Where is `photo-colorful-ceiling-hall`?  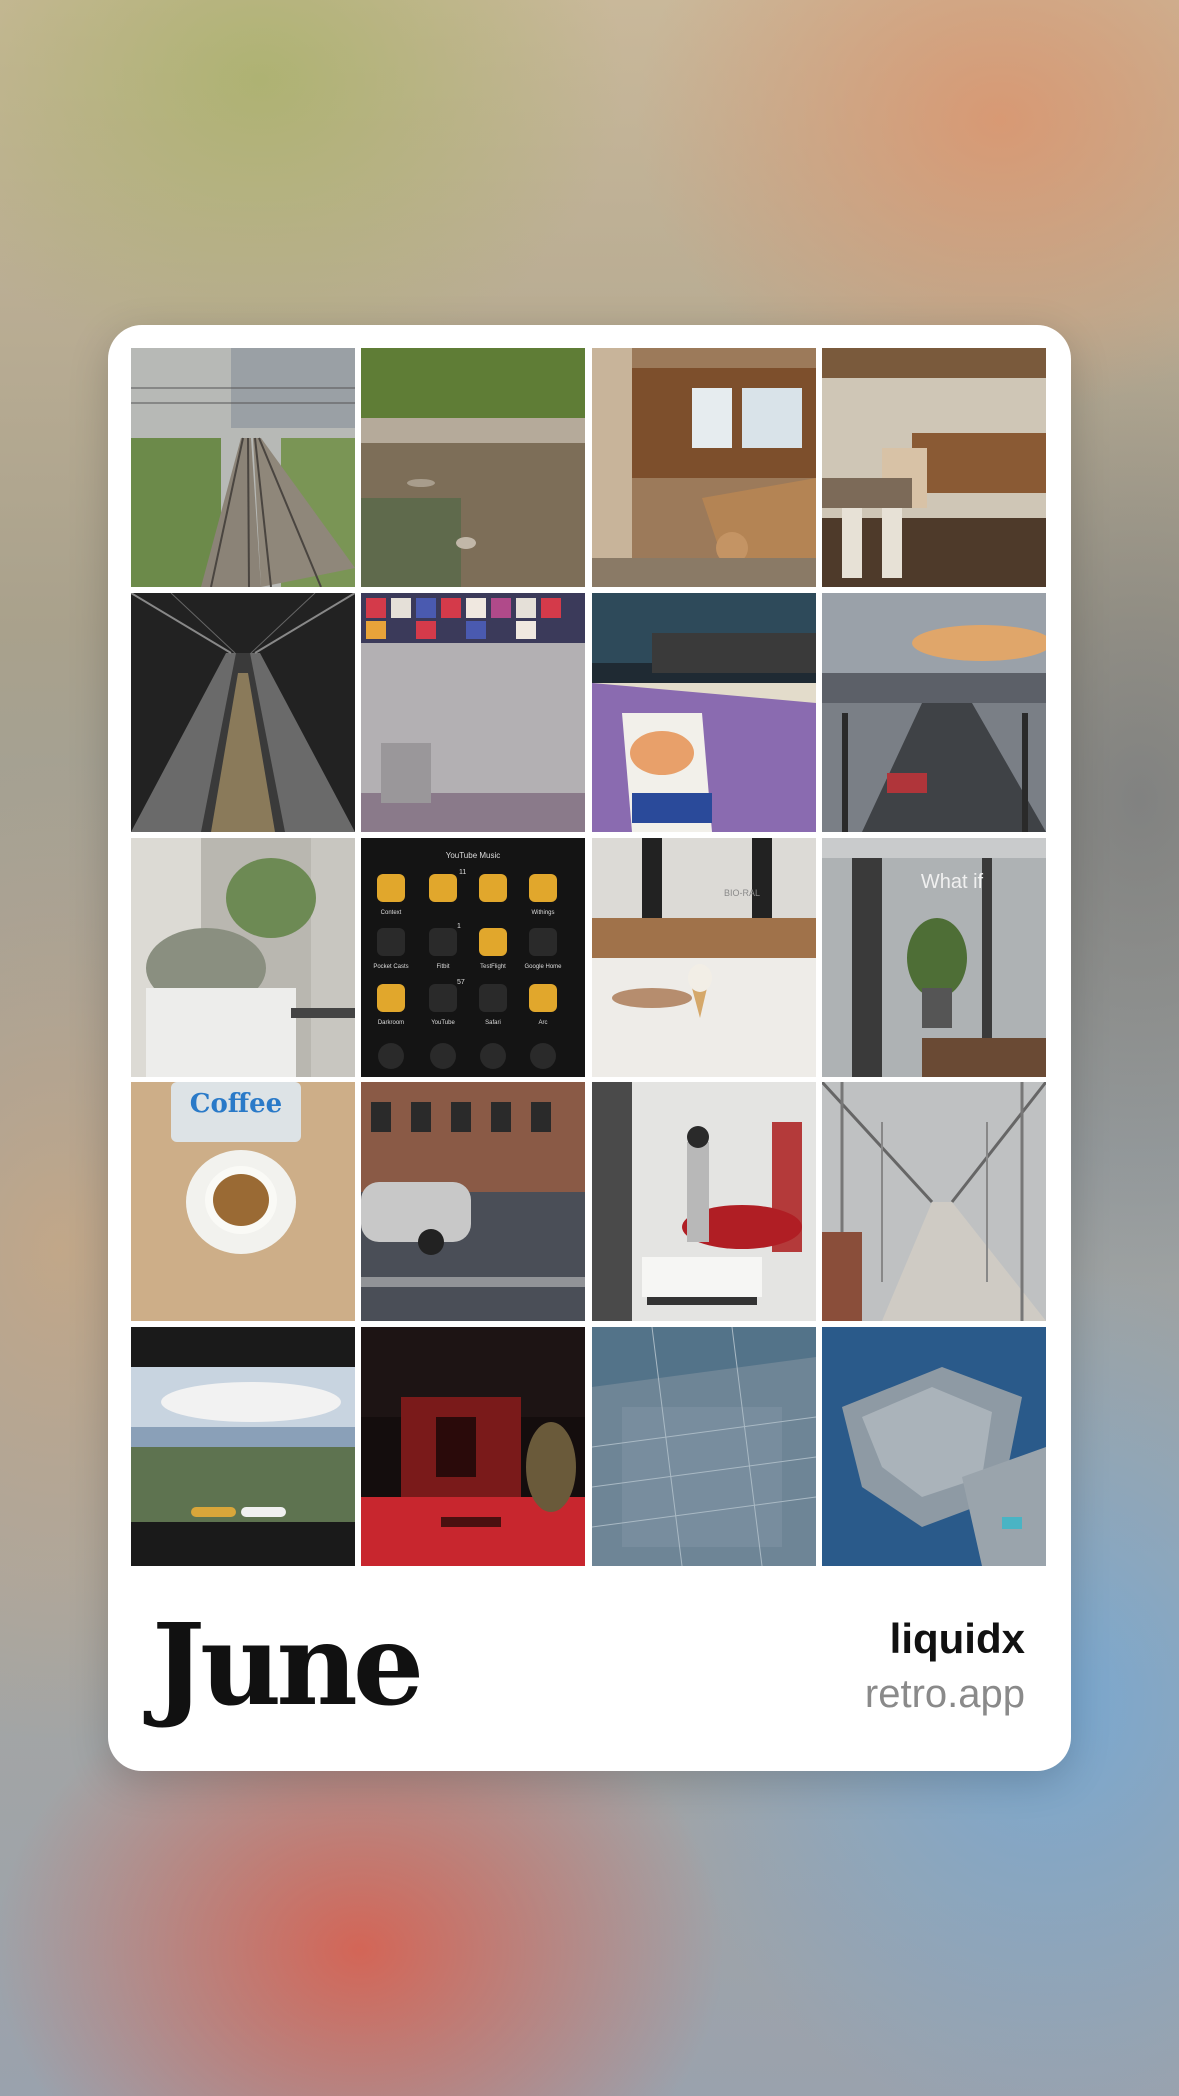 photo-colorful-ceiling-hall is located at coordinates (473, 712).